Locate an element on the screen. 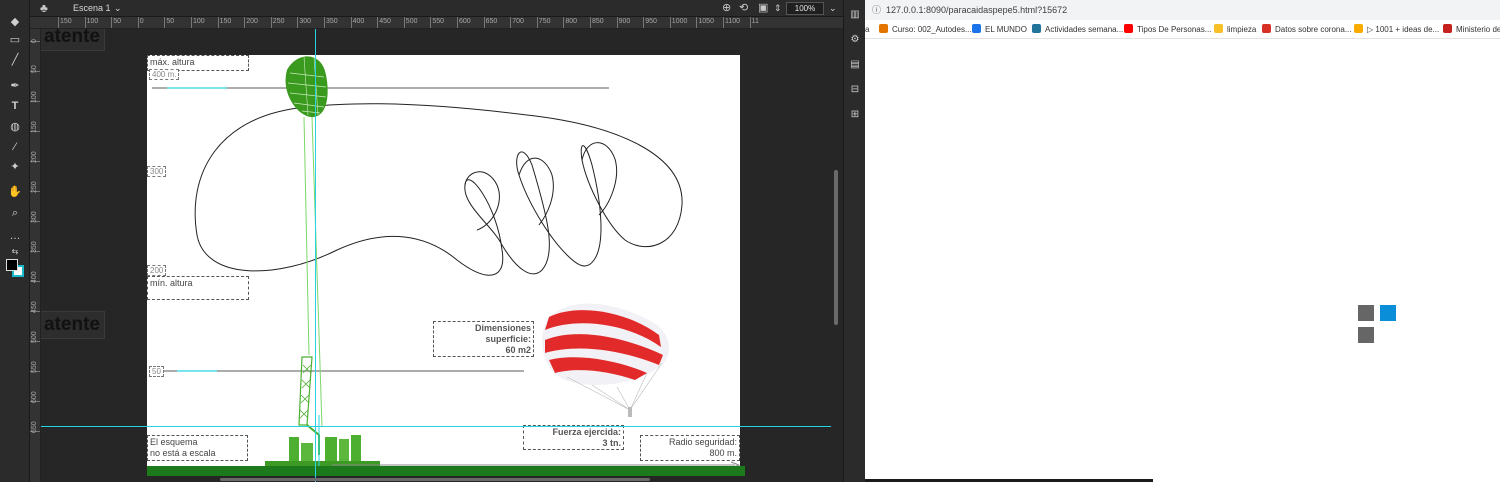 The width and height of the screenshot is (1500, 482). swap-colors-icon: ⇆ is located at coordinates (15, 252).